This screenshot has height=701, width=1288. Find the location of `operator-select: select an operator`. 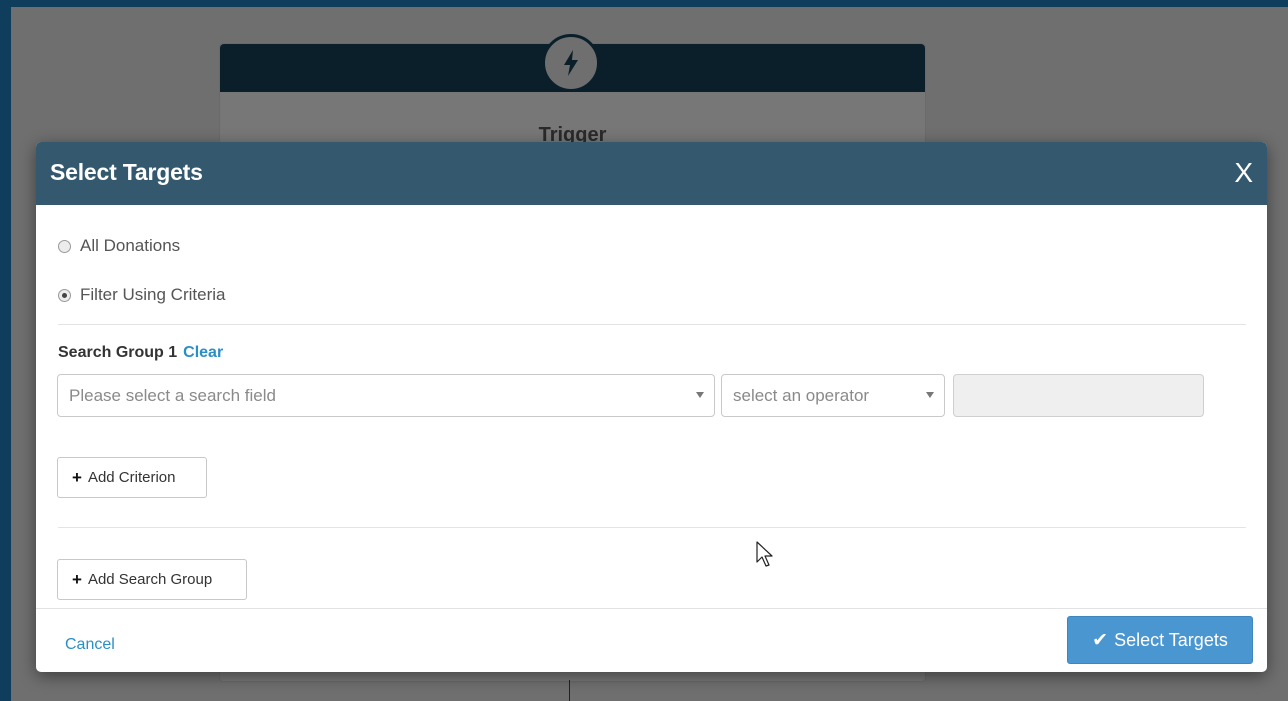

operator-select: select an operator is located at coordinates (833, 395).